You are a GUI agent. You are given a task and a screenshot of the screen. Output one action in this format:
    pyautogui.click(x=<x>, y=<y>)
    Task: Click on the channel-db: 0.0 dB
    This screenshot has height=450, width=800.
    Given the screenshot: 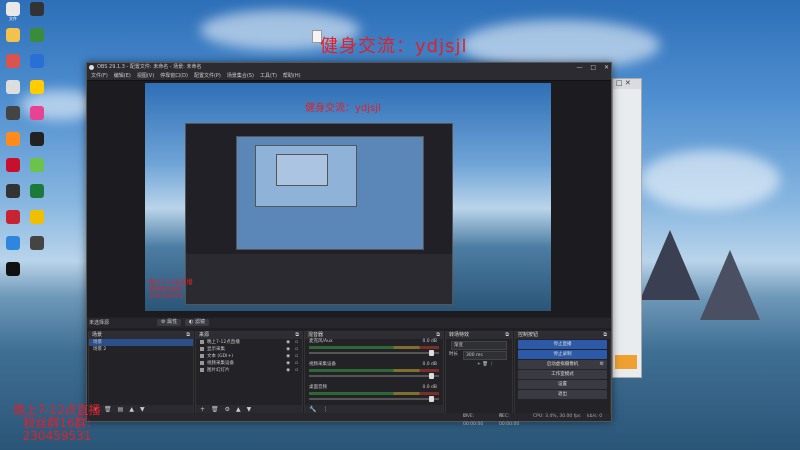 What is the action you would take?
    pyautogui.click(x=429, y=341)
    